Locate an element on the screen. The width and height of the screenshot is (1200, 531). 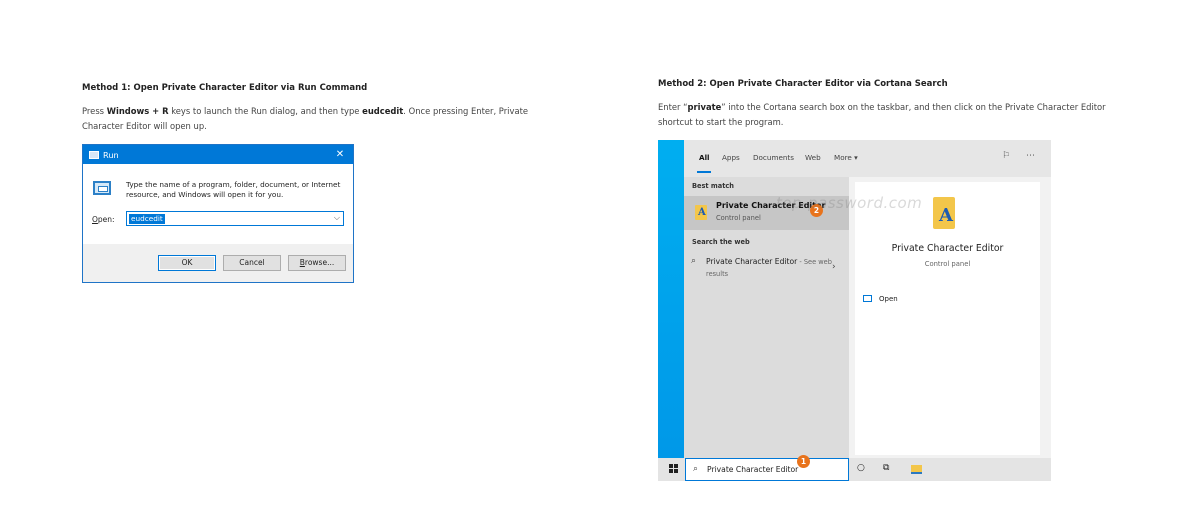
cortana-search-box: ⌕ Private Character Editor 1 is located at coordinates (767, 468).